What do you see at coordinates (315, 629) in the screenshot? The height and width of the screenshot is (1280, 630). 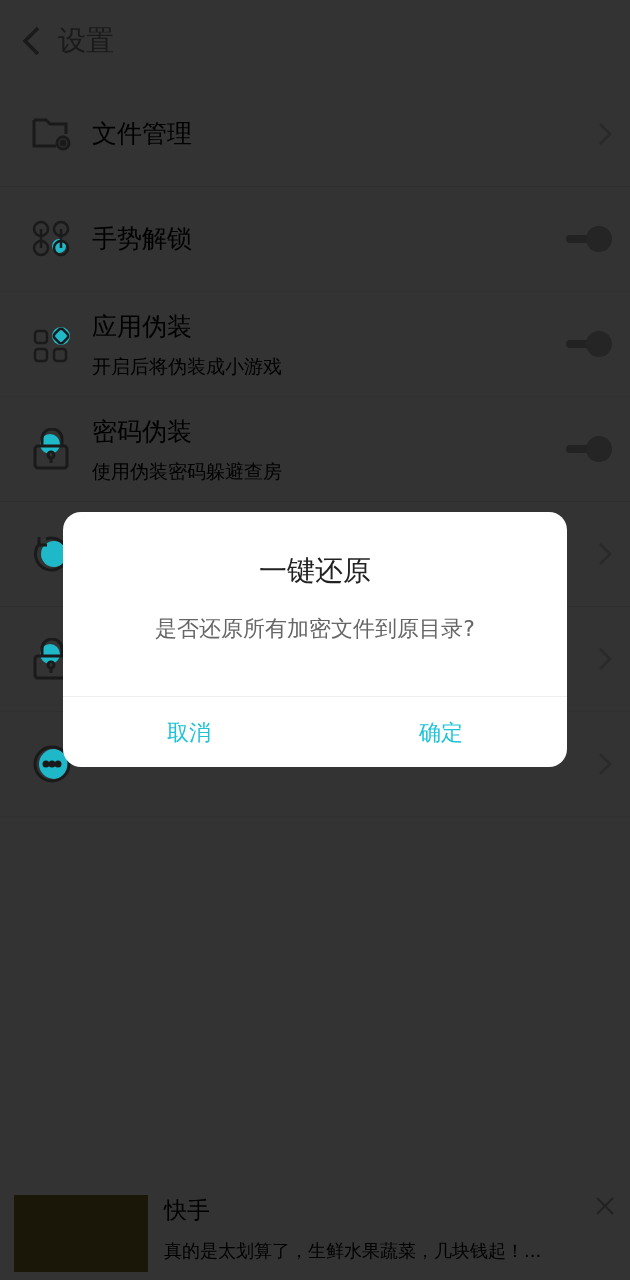 I see `dialog-message: 是否还原所有加密文件到原目录?` at bounding box center [315, 629].